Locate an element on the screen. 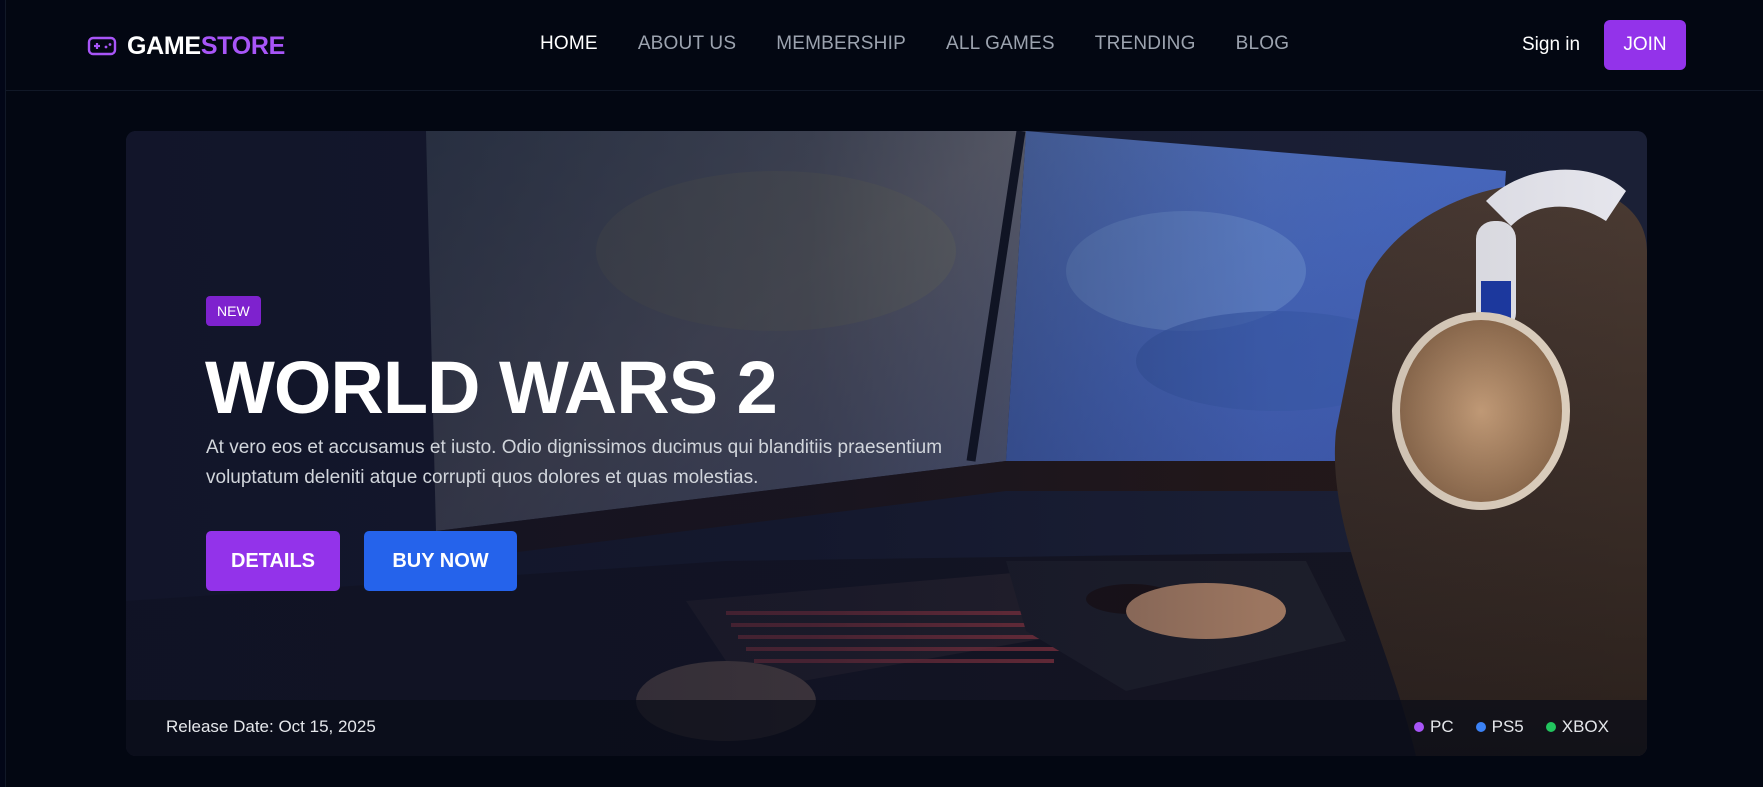 Image resolution: width=1763 pixels, height=787 pixels. platform-label: PS5 is located at coordinates (1507, 726).